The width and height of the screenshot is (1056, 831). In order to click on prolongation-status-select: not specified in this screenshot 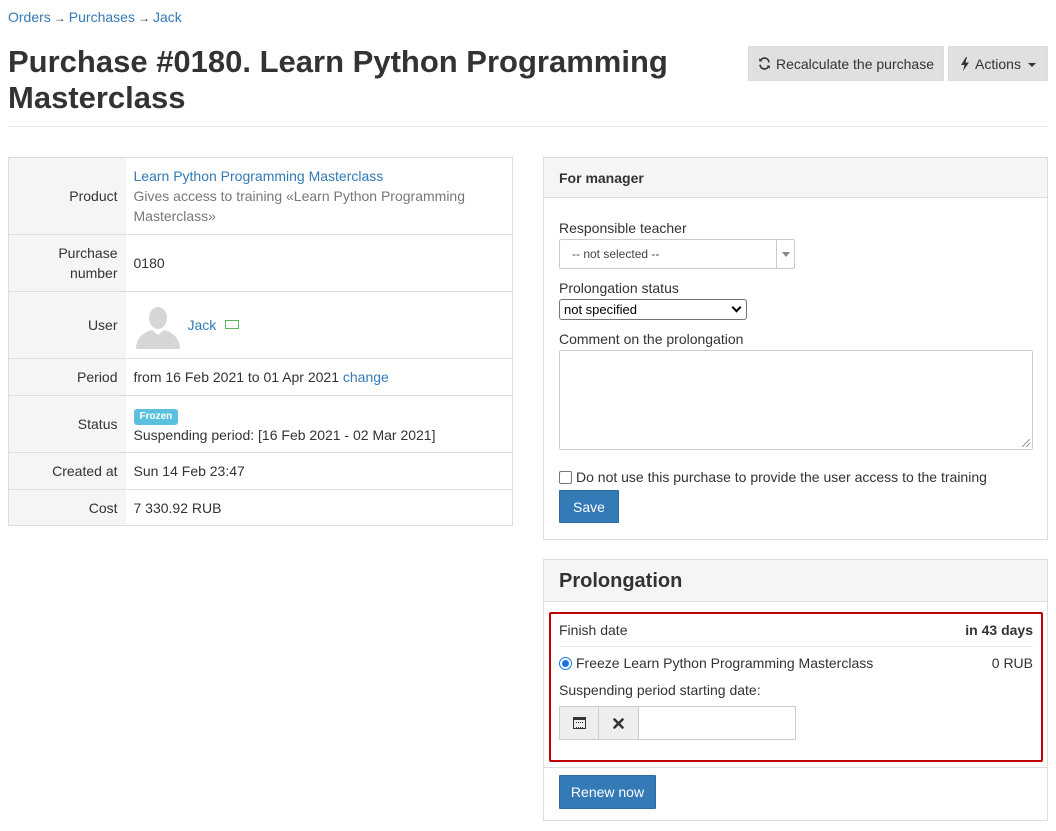, I will do `click(653, 309)`.